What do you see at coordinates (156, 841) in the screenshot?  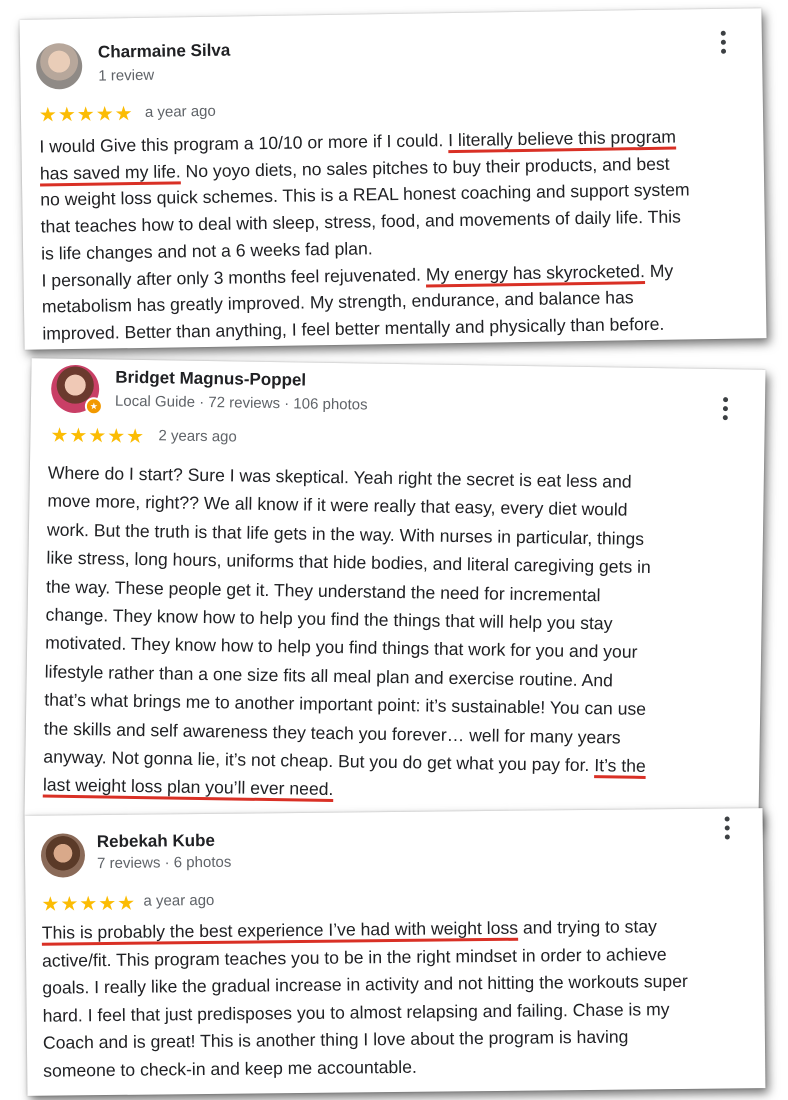 I see `reviewer-name: Rebekah Kube` at bounding box center [156, 841].